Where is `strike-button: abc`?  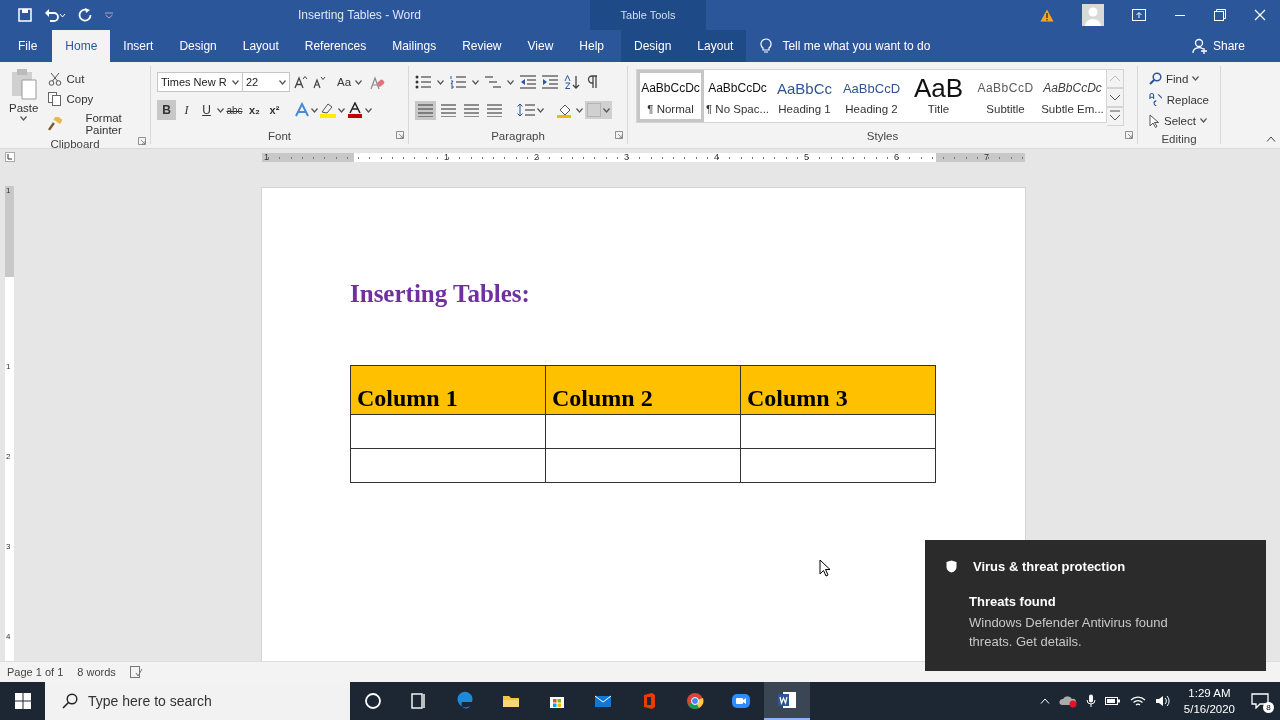
strike-button: abc is located at coordinates (234, 110).